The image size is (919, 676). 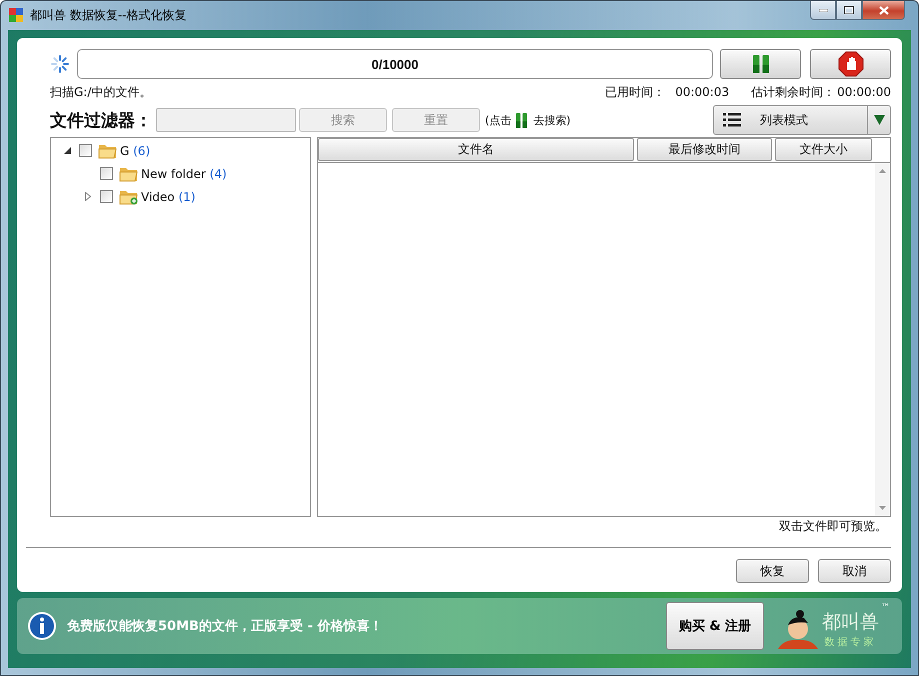 I want to click on dialog-button: 取消, so click(x=854, y=571).